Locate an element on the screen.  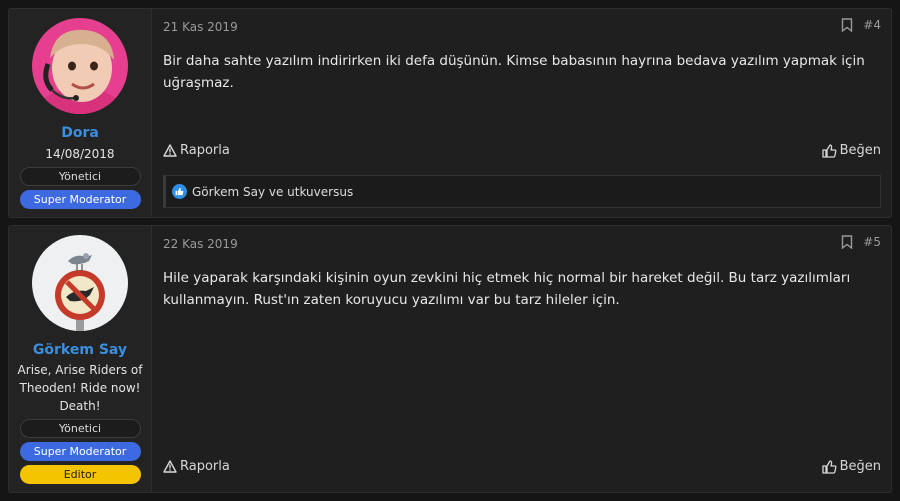
username: Dora is located at coordinates (80, 133).